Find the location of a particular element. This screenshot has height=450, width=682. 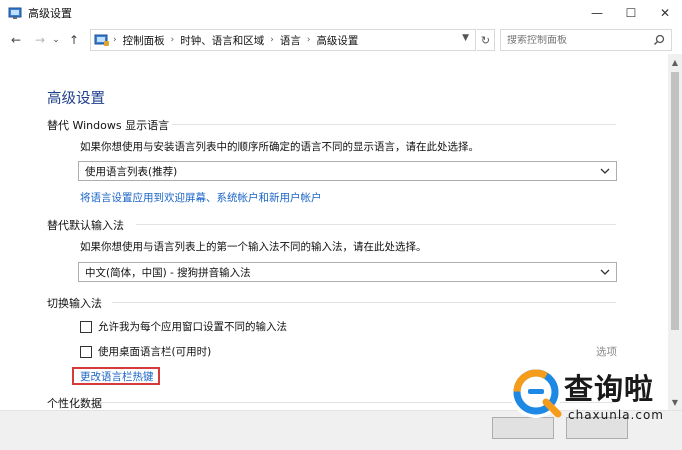

watermark-en-text: chaxunla.com is located at coordinates (616, 415).